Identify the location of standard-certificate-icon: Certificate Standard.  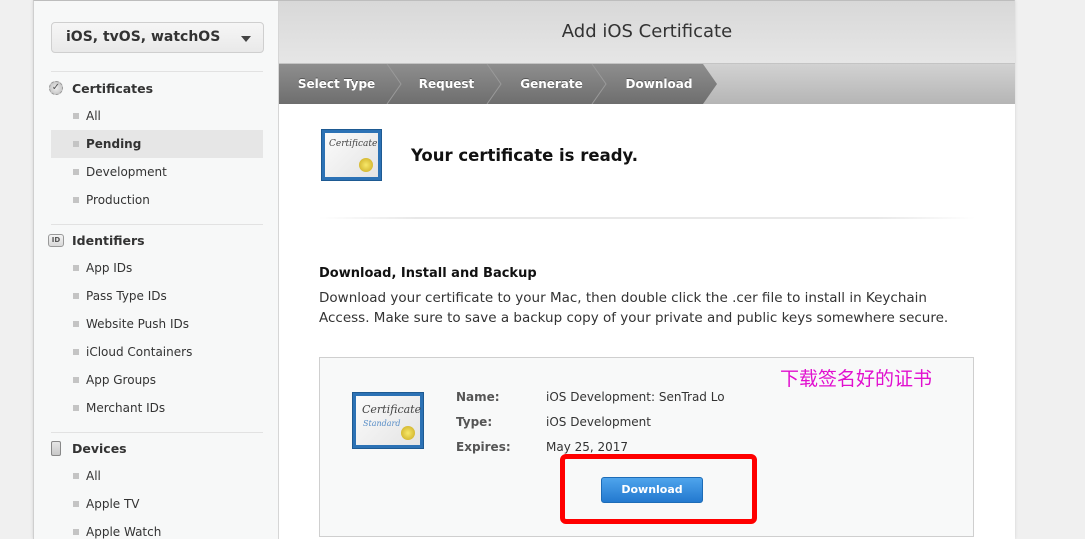
(388, 420).